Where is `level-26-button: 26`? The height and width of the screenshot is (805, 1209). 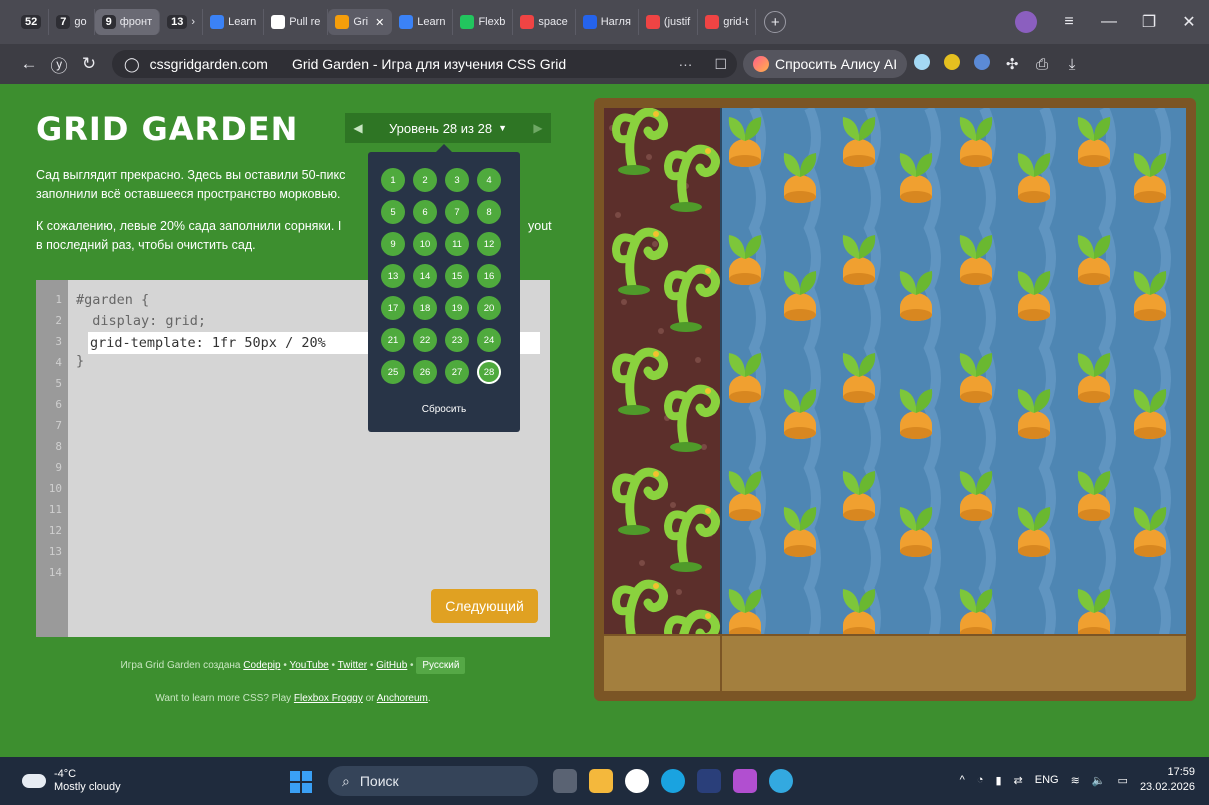 level-26-button: 26 is located at coordinates (425, 372).